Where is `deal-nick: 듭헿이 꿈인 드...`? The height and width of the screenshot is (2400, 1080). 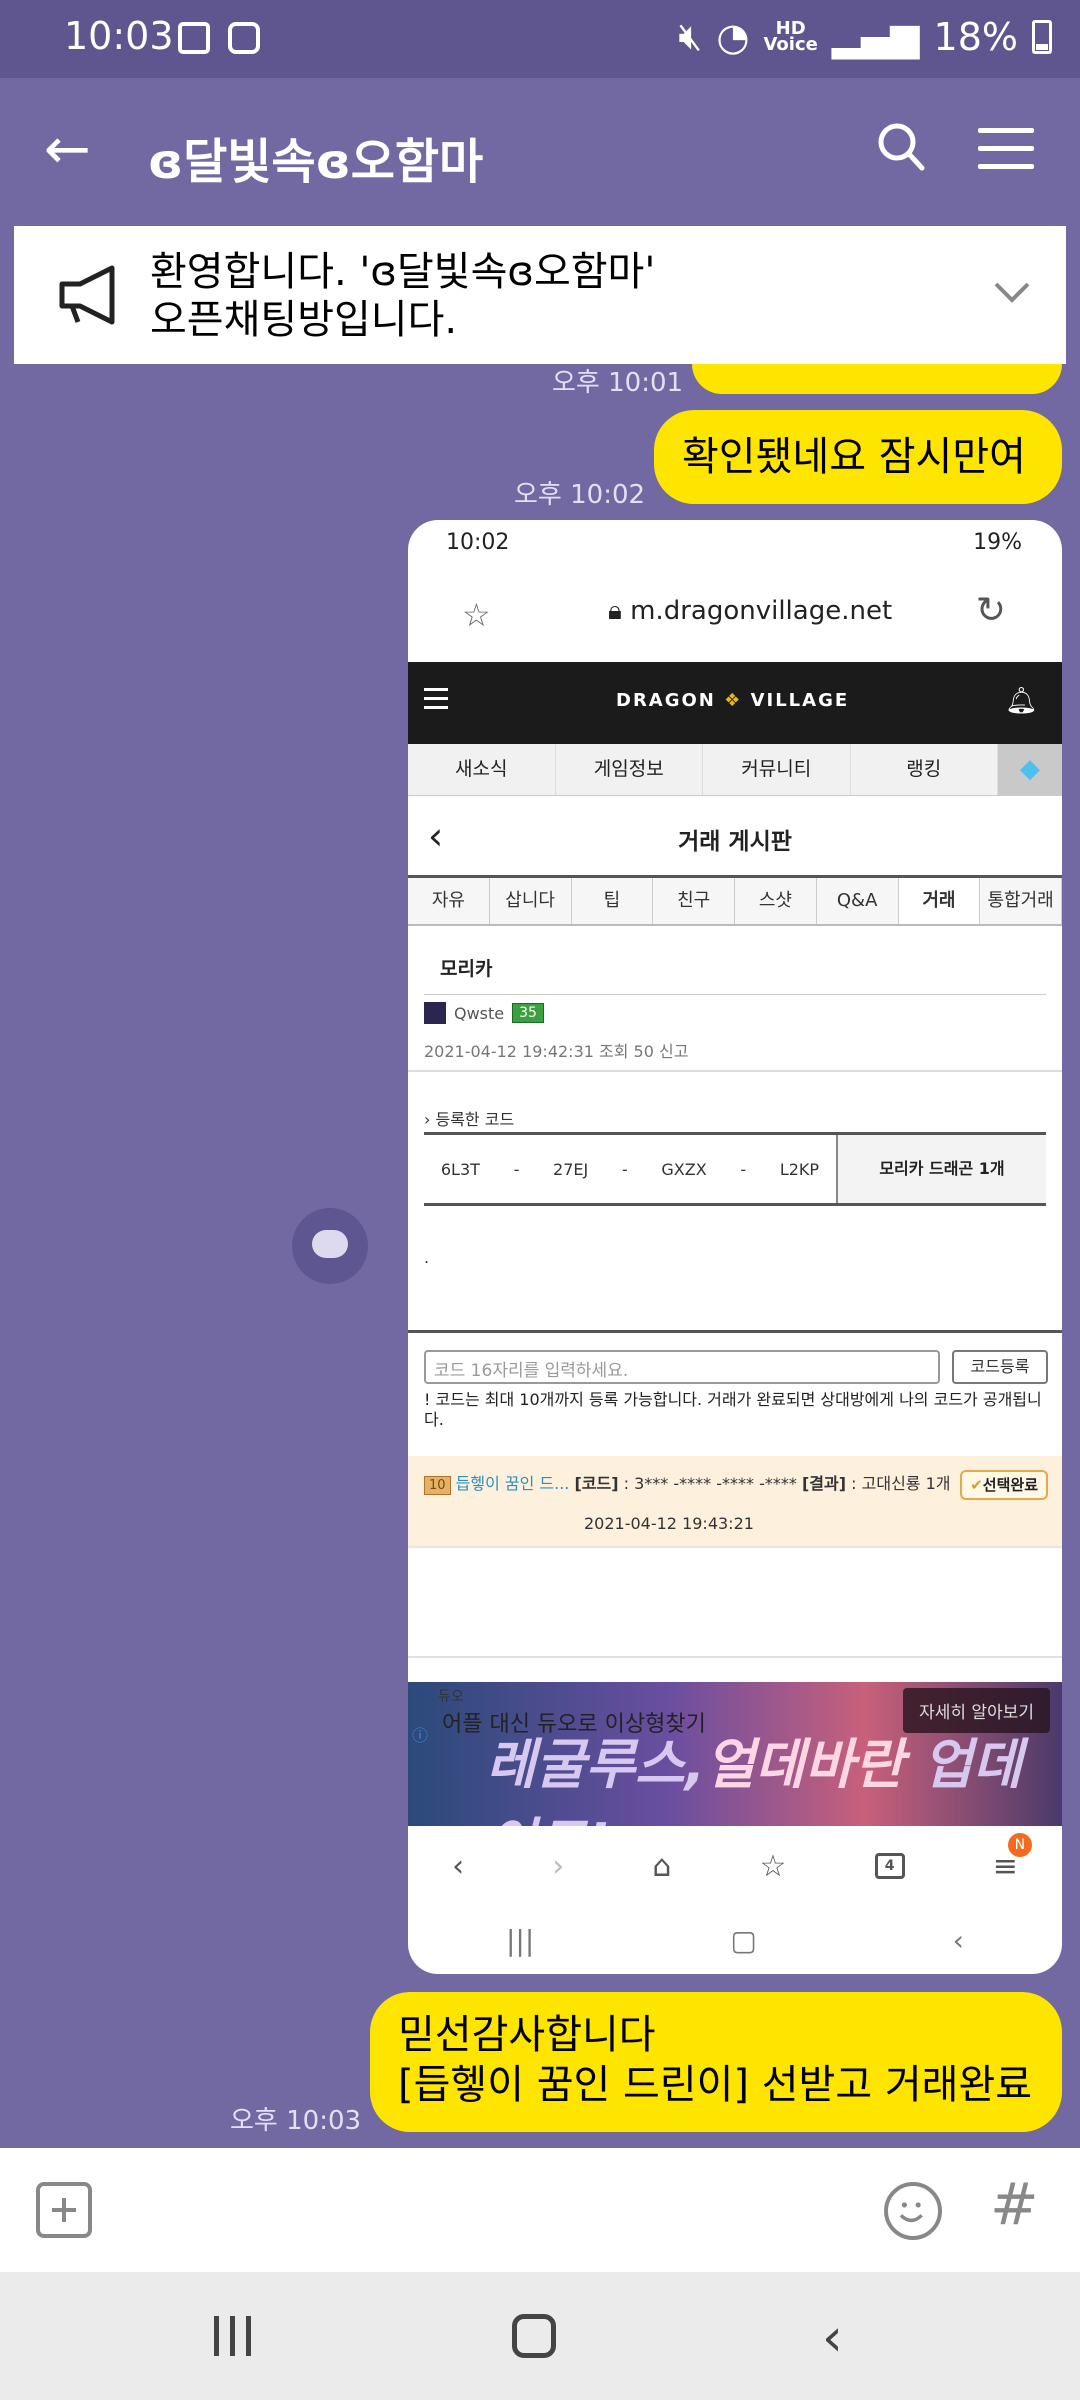 deal-nick: 듭헿이 꿈인 드... is located at coordinates (512, 1483).